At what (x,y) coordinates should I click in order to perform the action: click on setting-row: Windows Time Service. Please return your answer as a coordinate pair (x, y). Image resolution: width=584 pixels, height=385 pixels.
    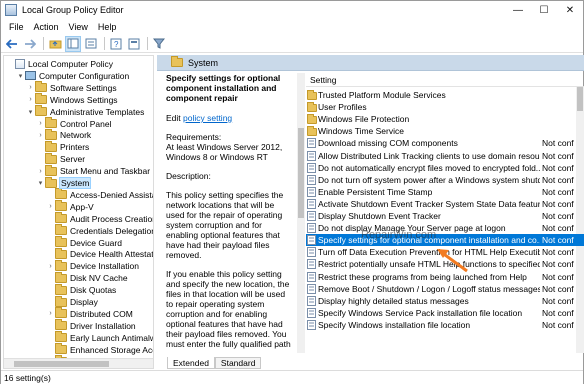
    Looking at the image, I should click on (445, 131).